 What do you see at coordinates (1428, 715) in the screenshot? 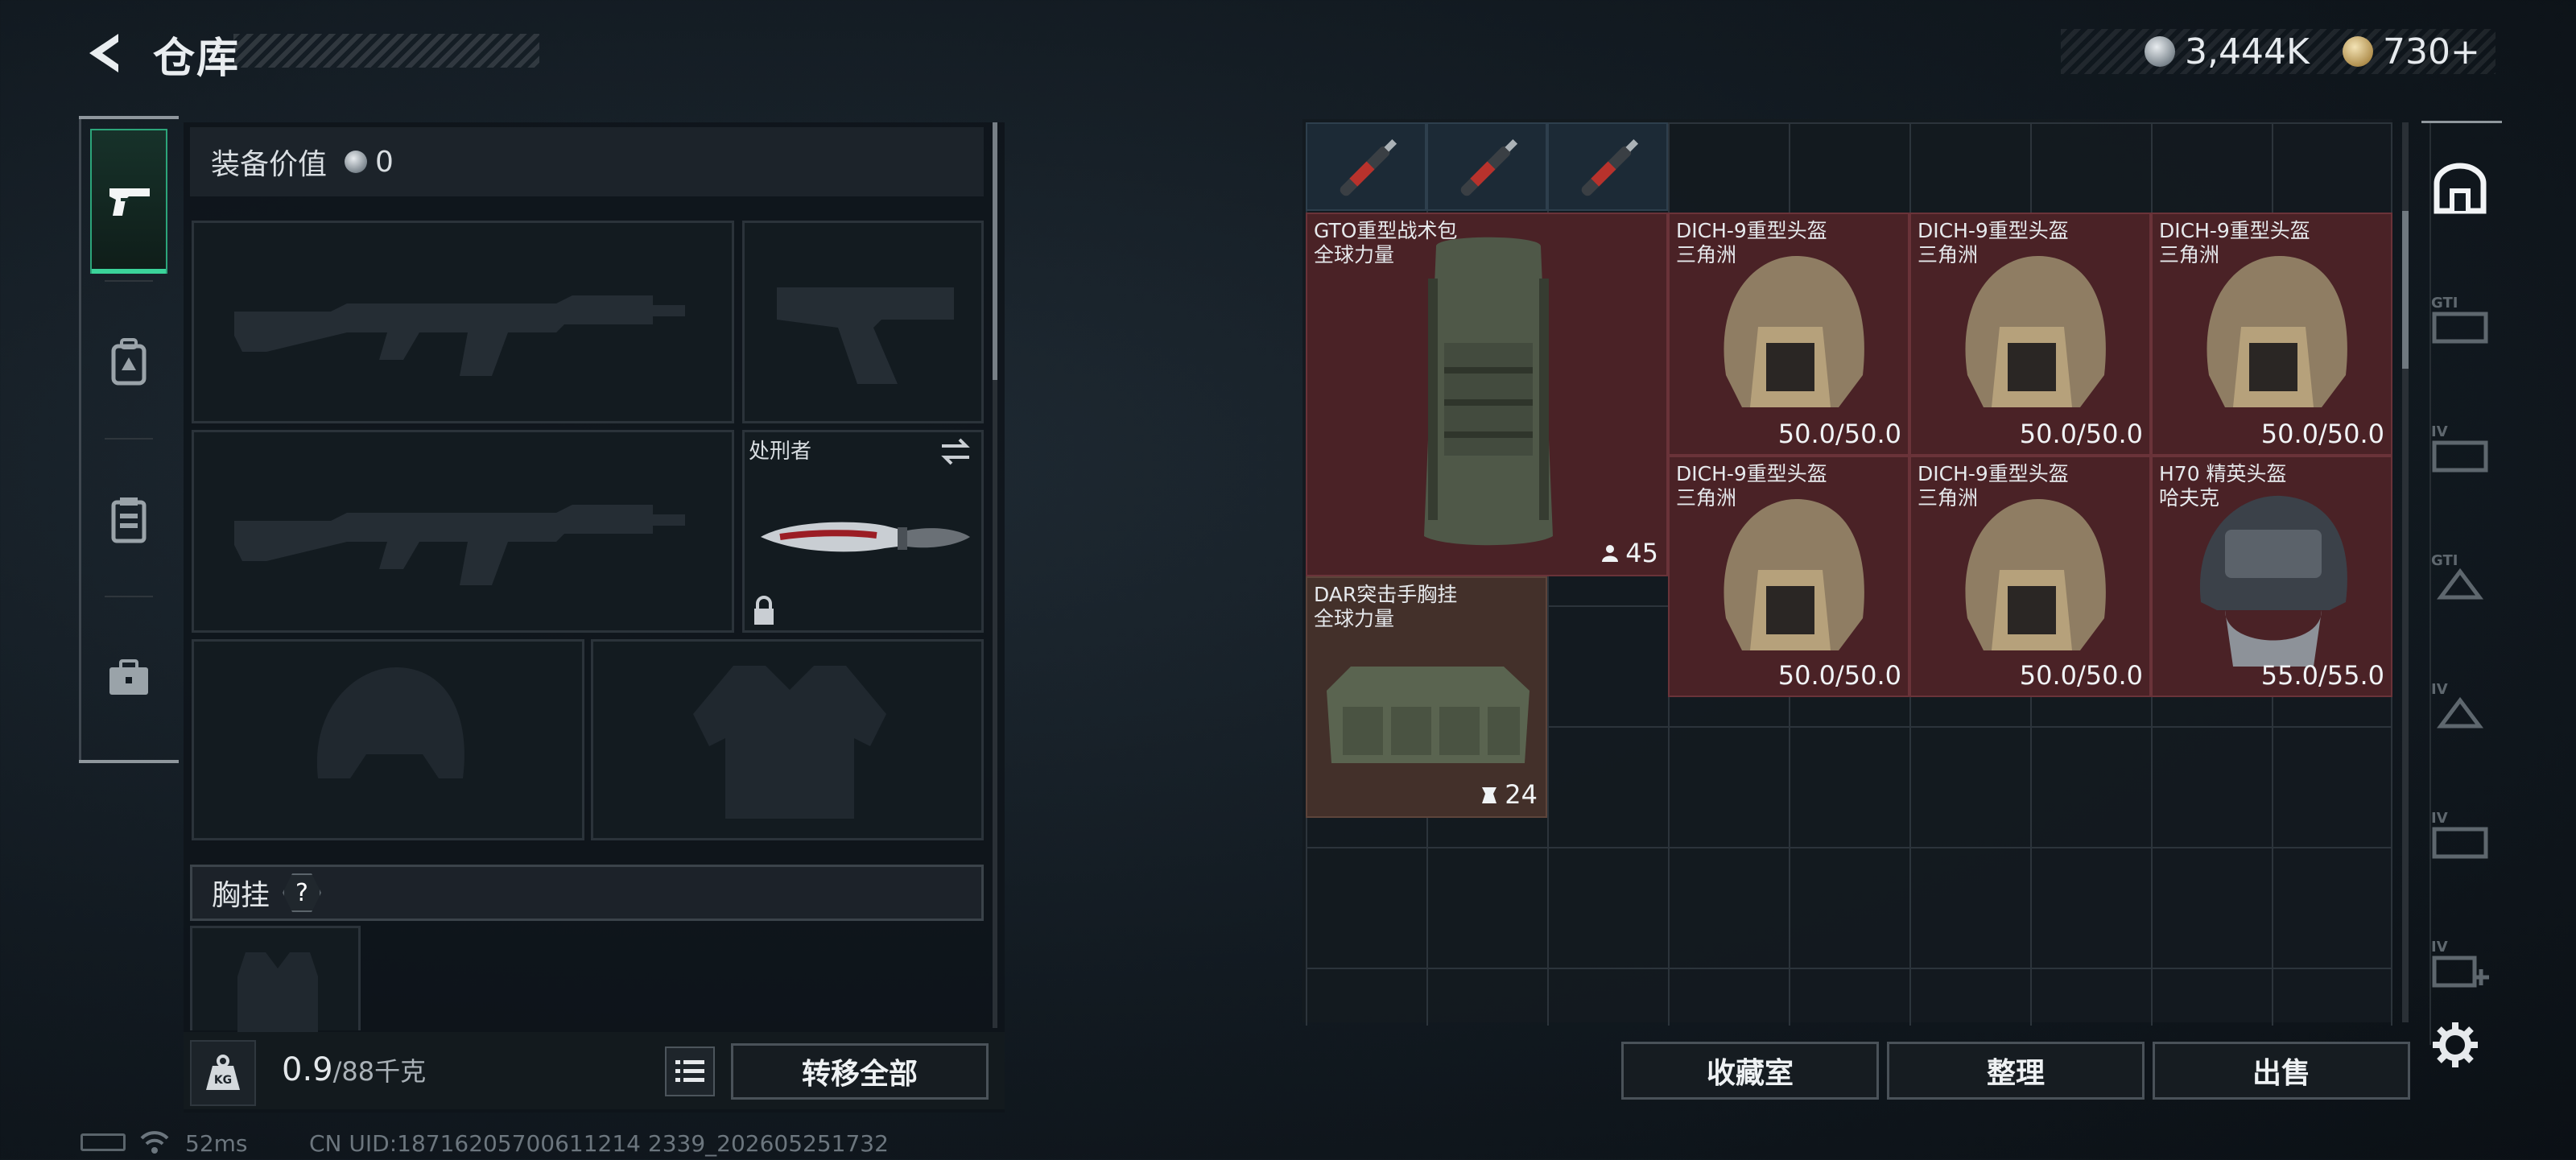
I see `chest-rig-item-icon` at bounding box center [1428, 715].